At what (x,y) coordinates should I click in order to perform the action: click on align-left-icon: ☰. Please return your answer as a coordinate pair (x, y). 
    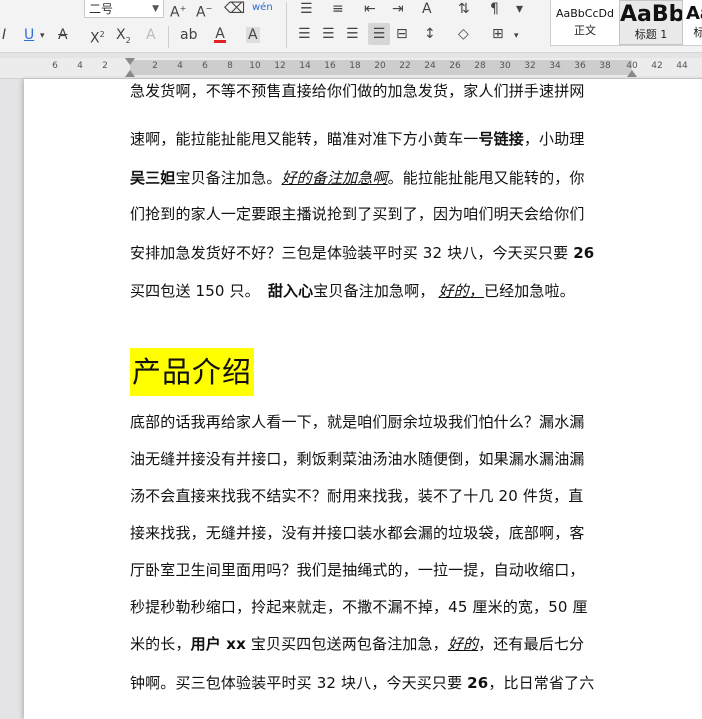
    Looking at the image, I should click on (304, 34).